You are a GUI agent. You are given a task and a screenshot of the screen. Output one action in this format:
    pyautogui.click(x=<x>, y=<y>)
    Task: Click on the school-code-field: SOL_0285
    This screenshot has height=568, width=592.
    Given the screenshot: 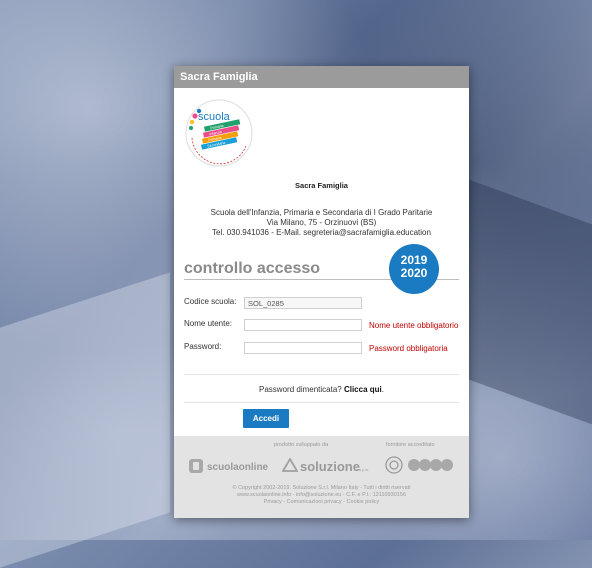 What is the action you would take?
    pyautogui.click(x=303, y=303)
    